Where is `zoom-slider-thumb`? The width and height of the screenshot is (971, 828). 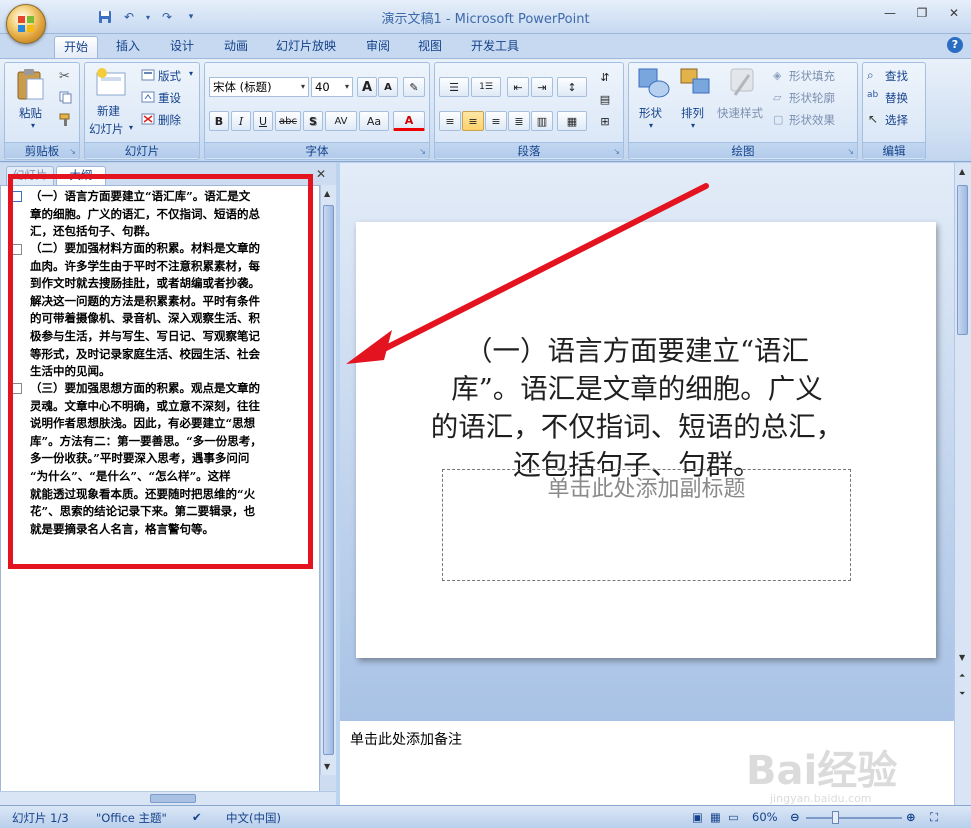 zoom-slider-thumb is located at coordinates (835, 817).